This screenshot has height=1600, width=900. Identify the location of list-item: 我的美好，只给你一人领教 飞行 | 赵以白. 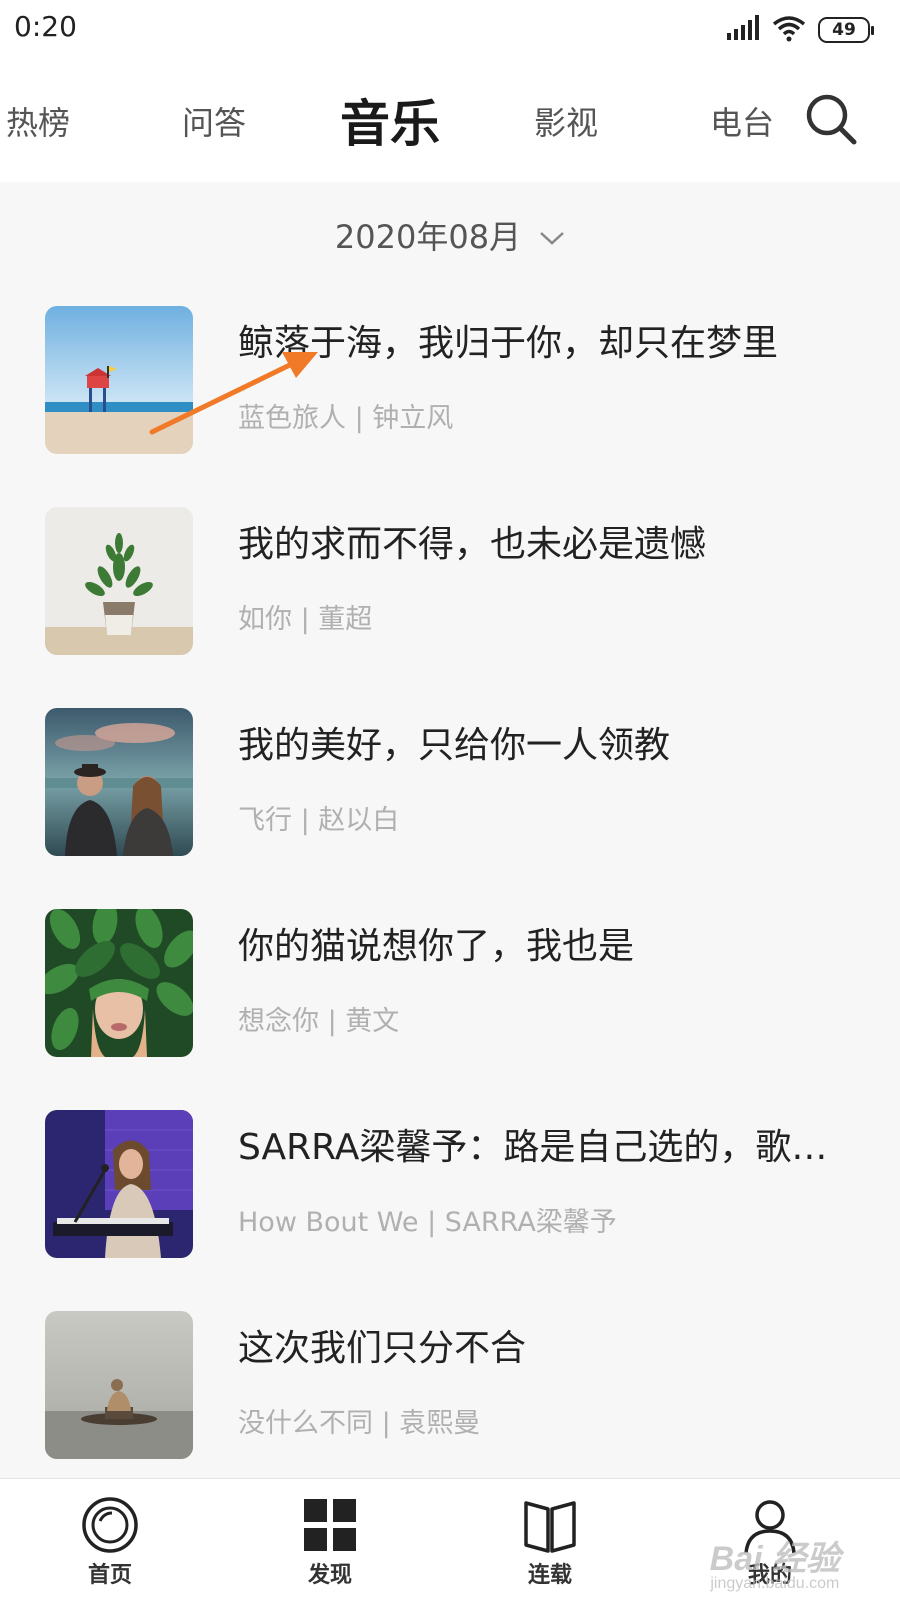
(450, 783).